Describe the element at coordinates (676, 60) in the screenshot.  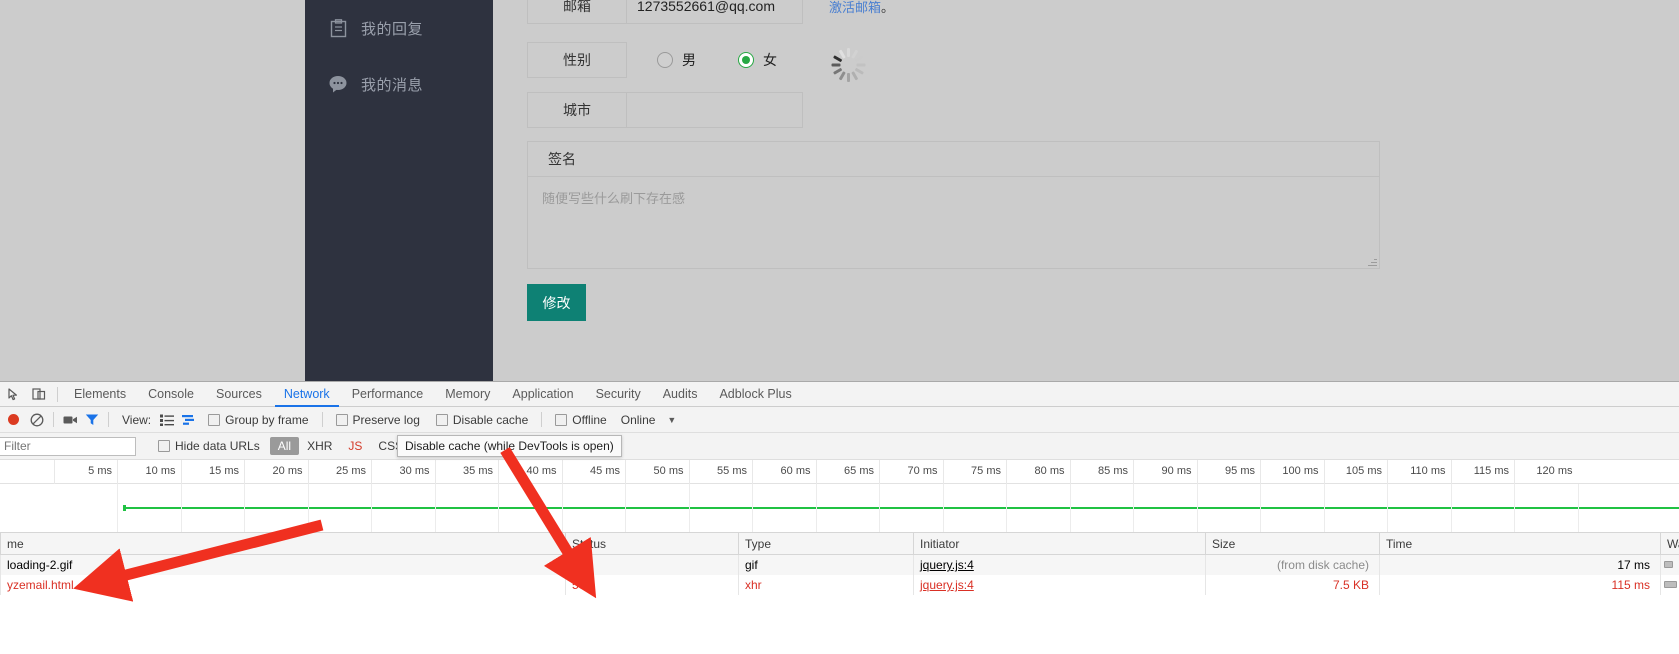
I see `gender-option-male: 男` at that location.